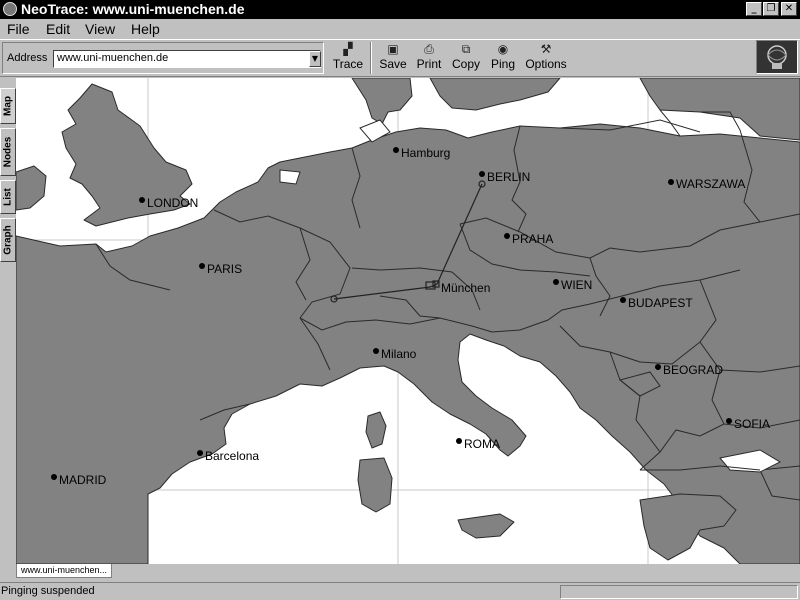  I want to click on options-button: ⚒ Options, so click(546, 58).